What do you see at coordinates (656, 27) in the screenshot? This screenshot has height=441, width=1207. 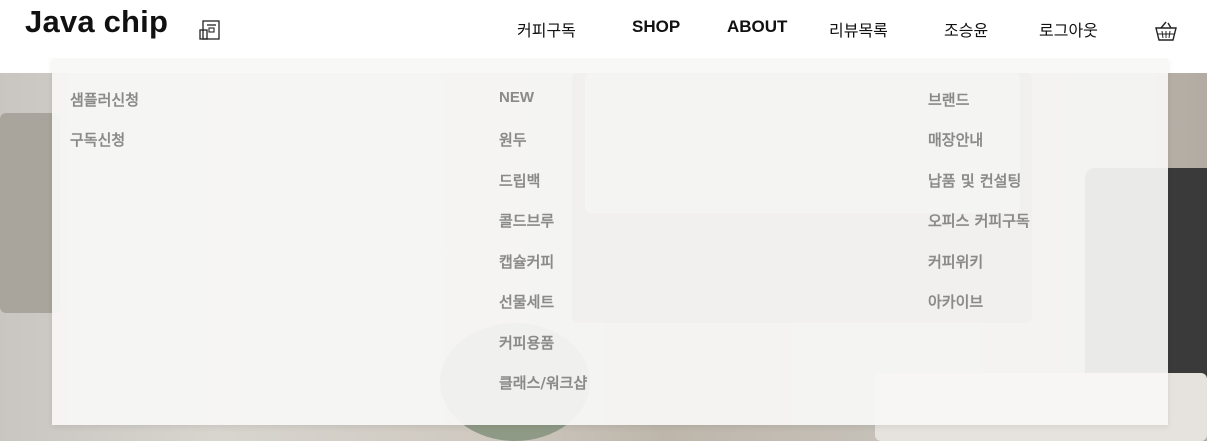 I see `nav-shop: SHOP` at bounding box center [656, 27].